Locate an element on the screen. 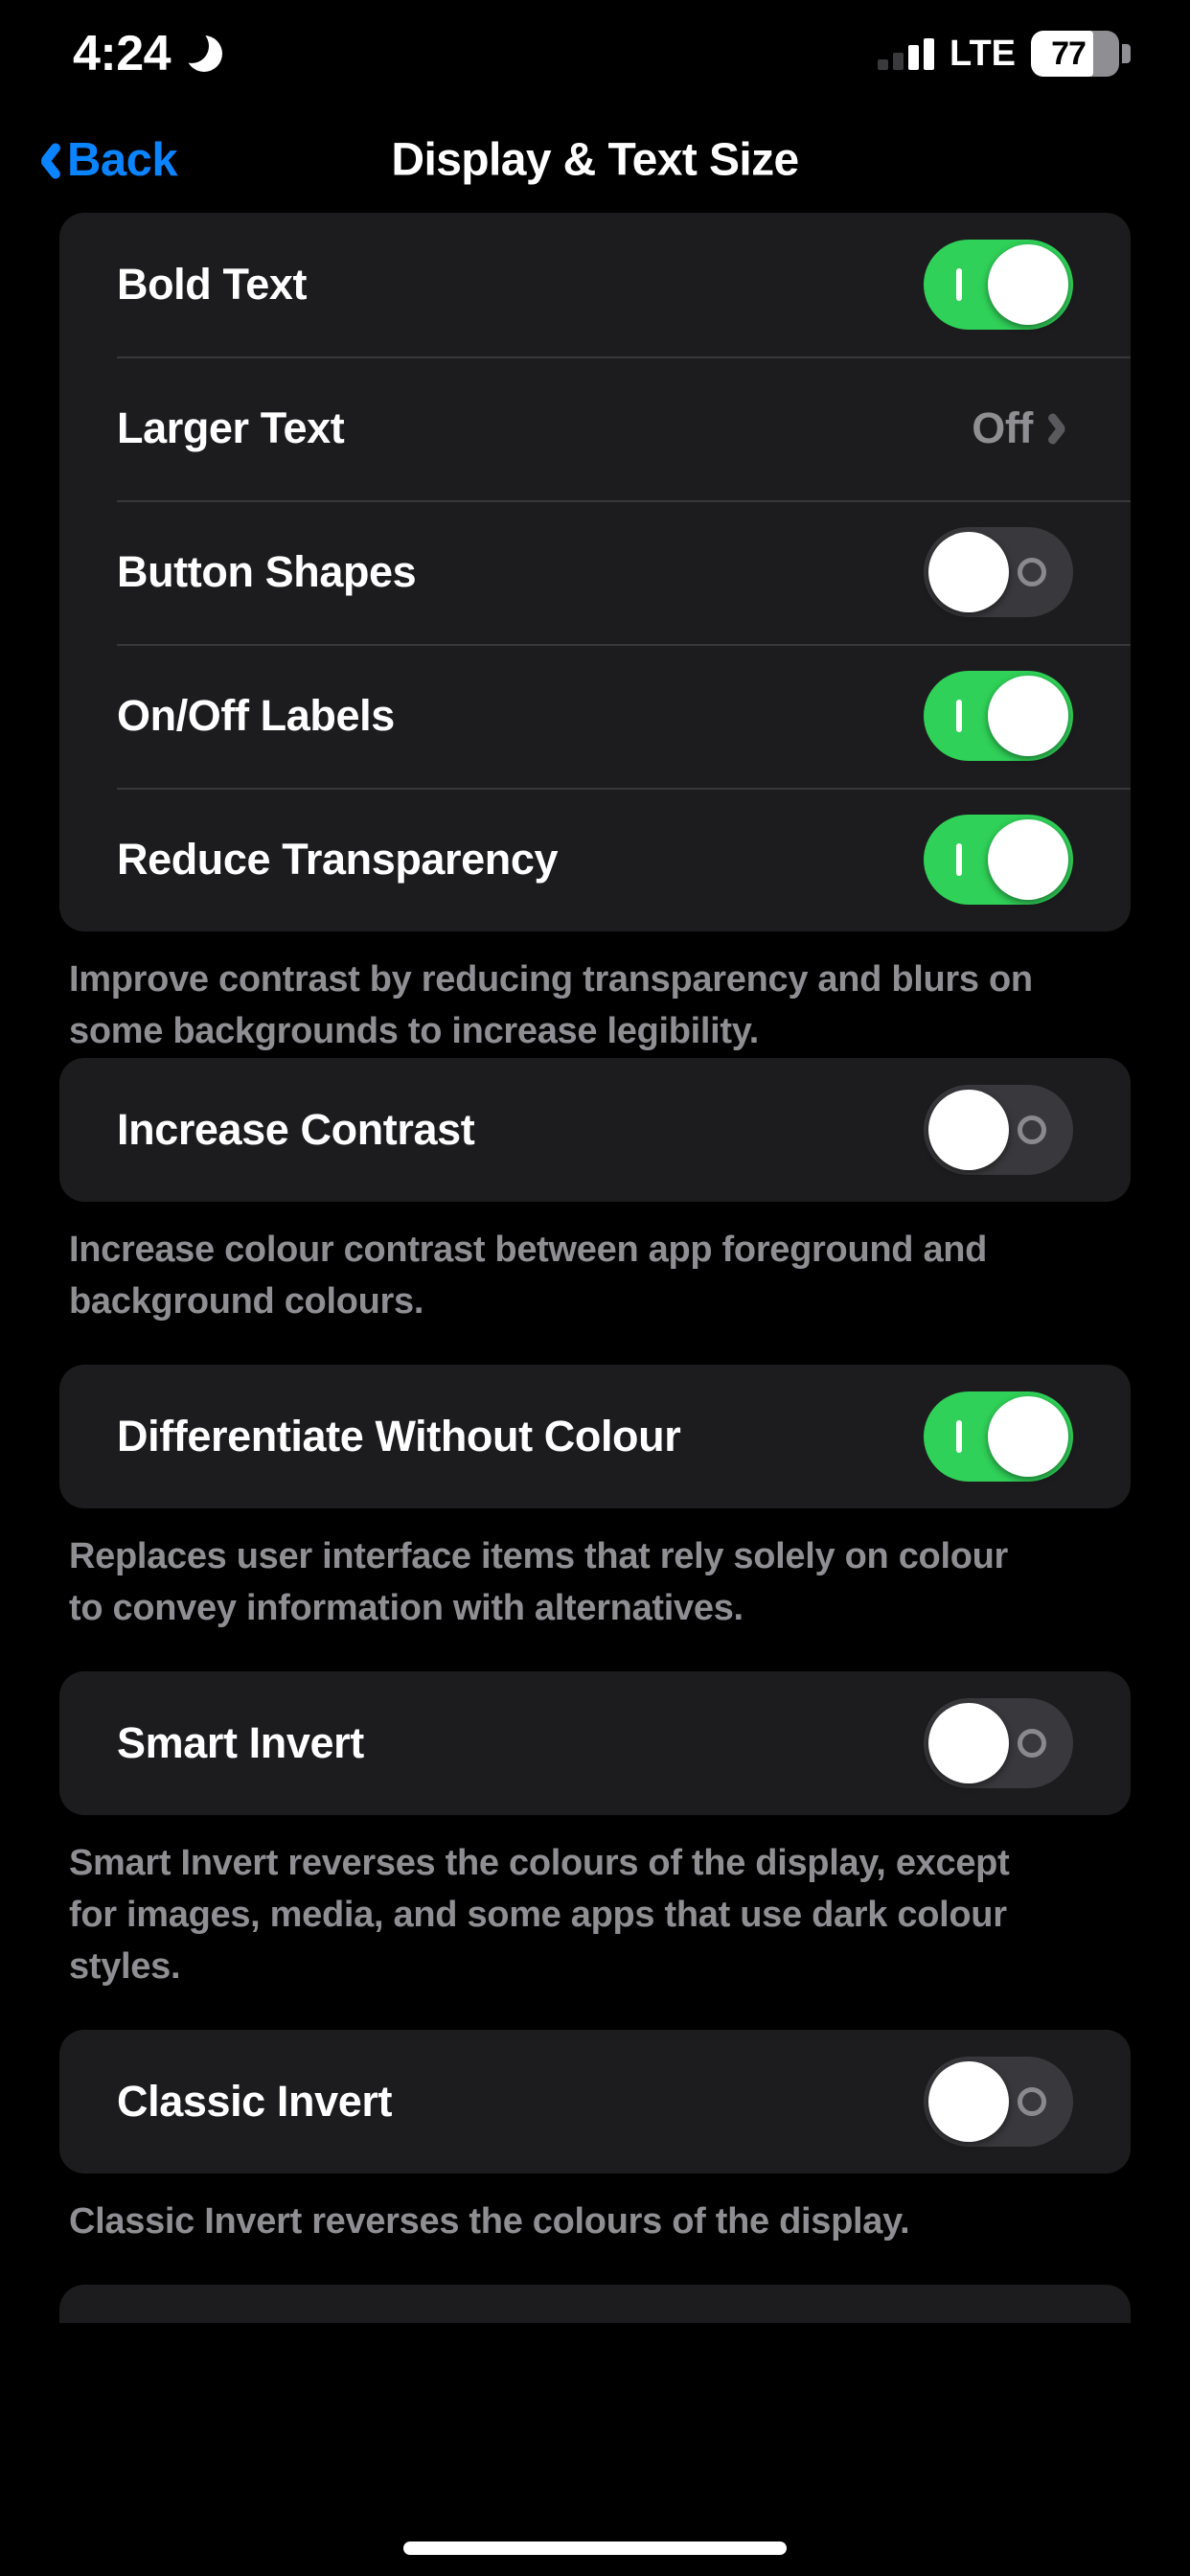 The height and width of the screenshot is (2576, 1190). row-label: Button Shapes is located at coordinates (267, 571).